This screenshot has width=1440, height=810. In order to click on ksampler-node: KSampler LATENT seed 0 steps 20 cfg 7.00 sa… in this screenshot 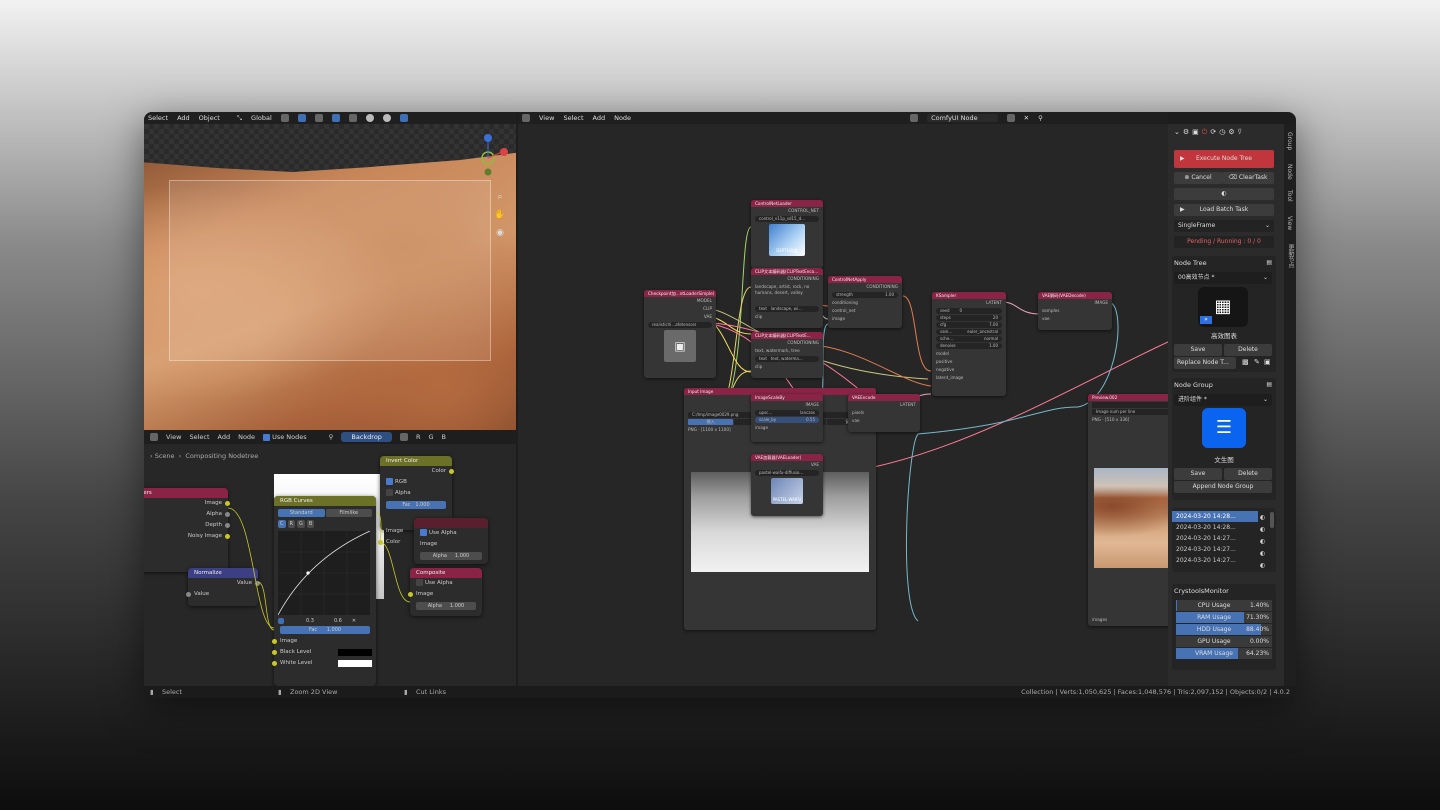, I will do `click(969, 344)`.